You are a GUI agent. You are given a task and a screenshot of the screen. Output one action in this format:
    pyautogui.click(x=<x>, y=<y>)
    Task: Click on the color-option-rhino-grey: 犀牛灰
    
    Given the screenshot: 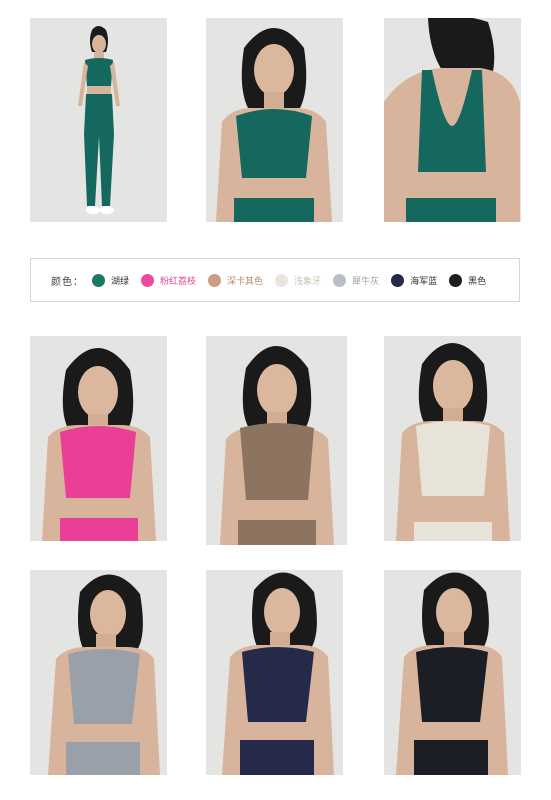 What is the action you would take?
    pyautogui.click(x=356, y=280)
    